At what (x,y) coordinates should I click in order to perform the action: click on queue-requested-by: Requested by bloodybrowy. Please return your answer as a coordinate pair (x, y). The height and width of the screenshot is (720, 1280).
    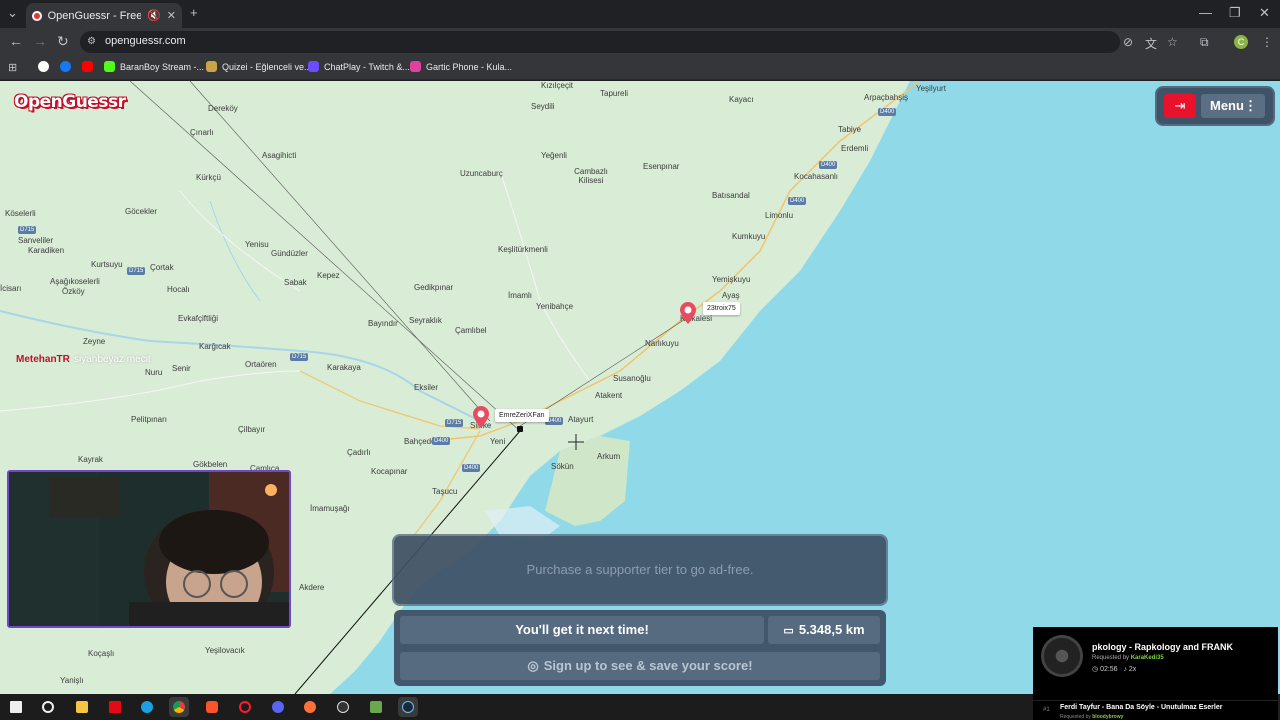
    Looking at the image, I should click on (1091, 717).